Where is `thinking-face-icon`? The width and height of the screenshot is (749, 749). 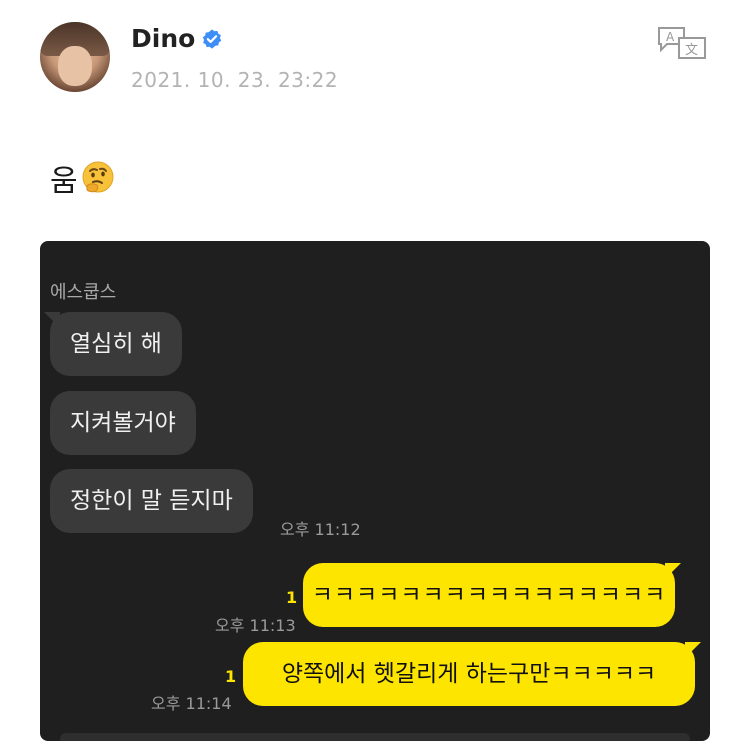 thinking-face-icon is located at coordinates (98, 177).